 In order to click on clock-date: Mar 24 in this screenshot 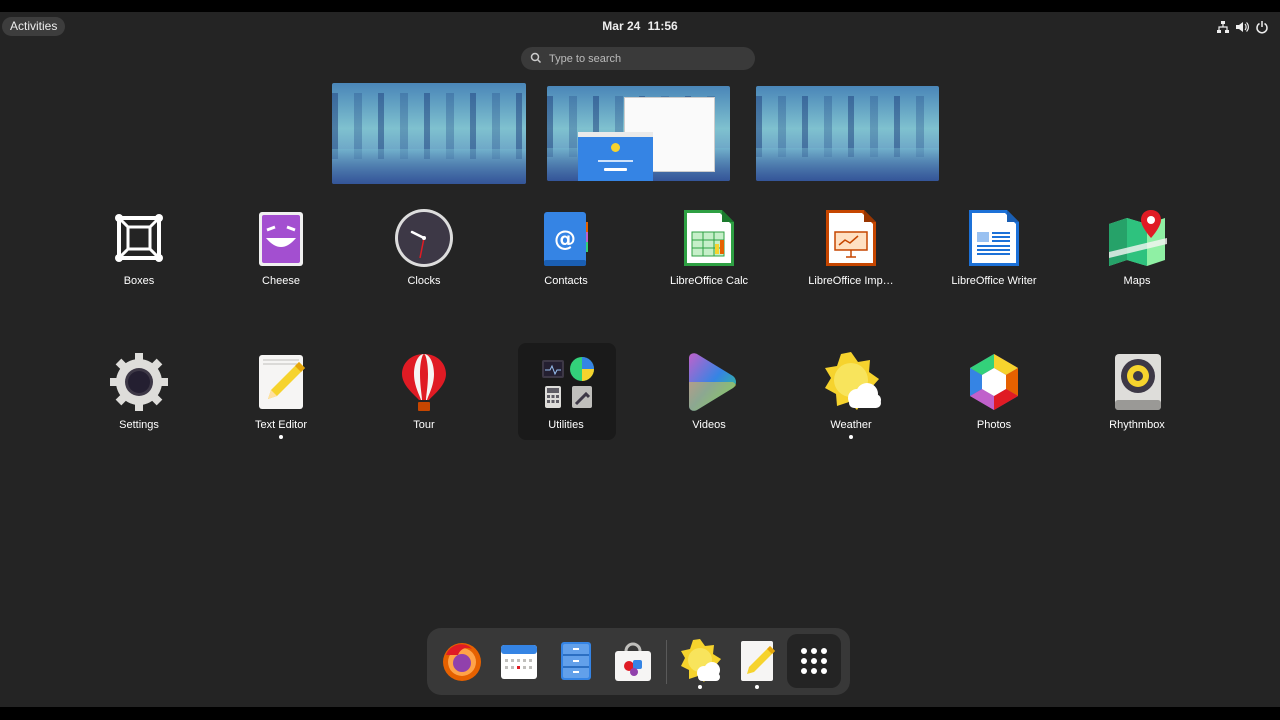, I will do `click(621, 26)`.